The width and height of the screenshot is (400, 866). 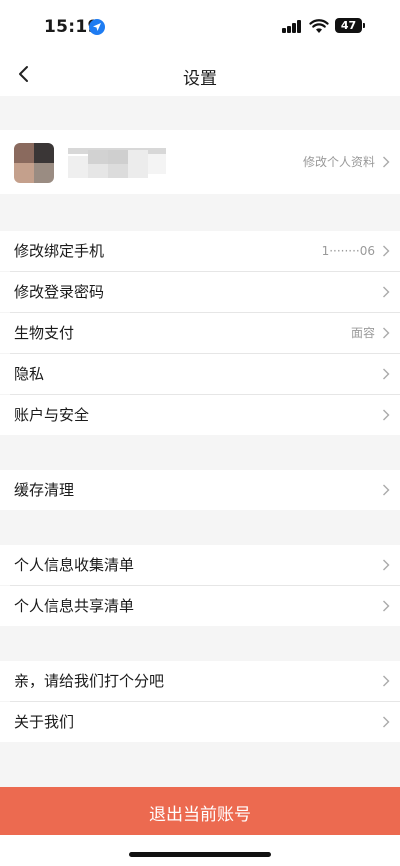 I want to click on page-title: 设置, so click(x=200, y=79).